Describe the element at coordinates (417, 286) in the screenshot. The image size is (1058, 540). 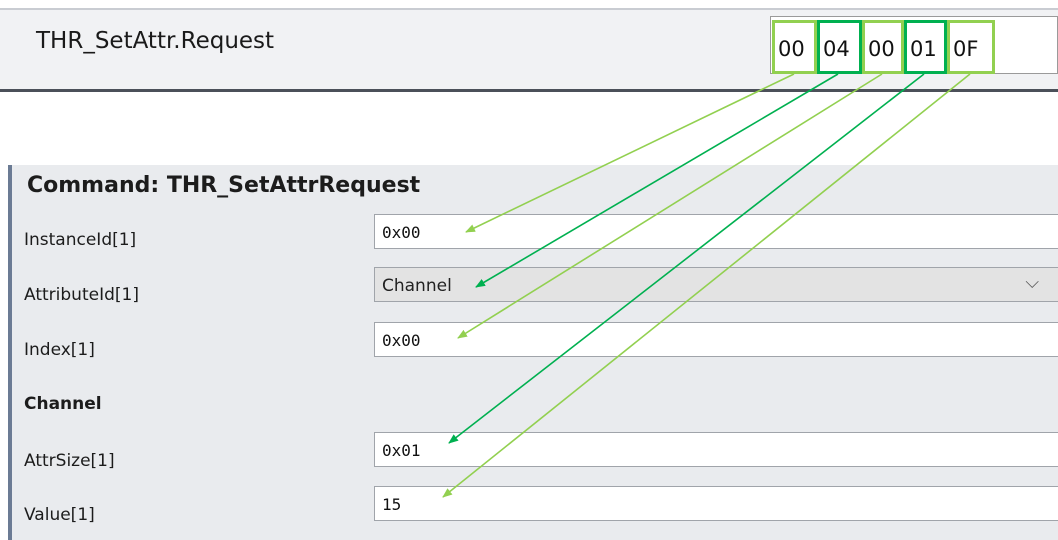
I see `attribute-id-selected-value: Channel` at that location.